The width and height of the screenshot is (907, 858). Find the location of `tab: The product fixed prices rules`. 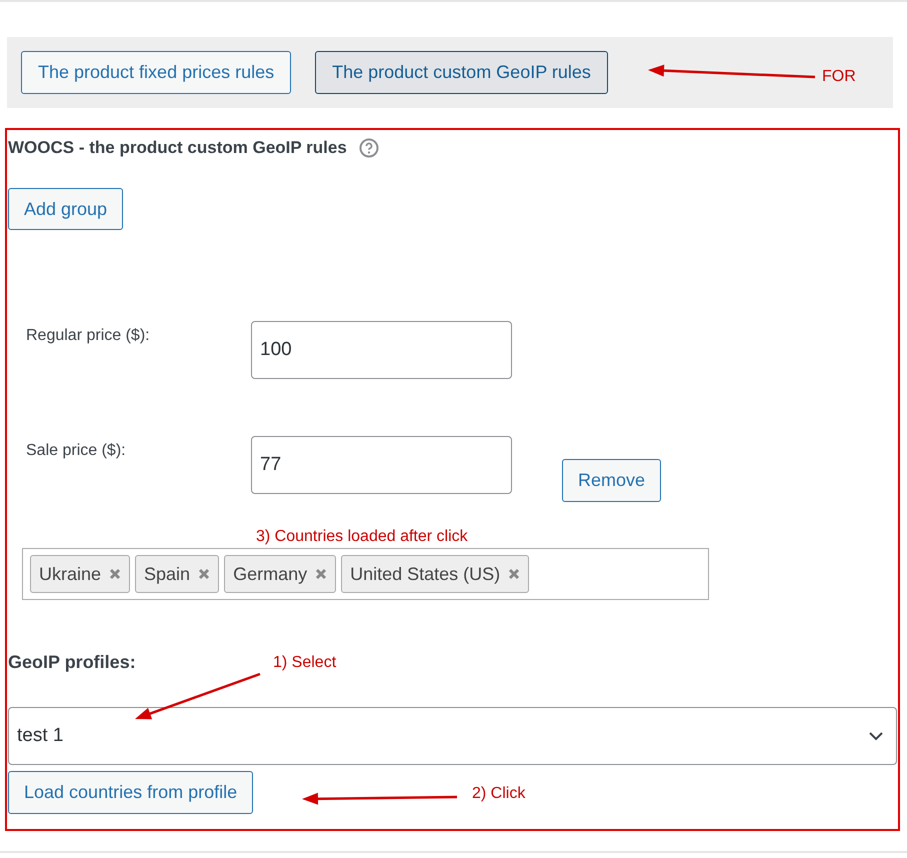

tab: The product fixed prices rules is located at coordinates (156, 72).